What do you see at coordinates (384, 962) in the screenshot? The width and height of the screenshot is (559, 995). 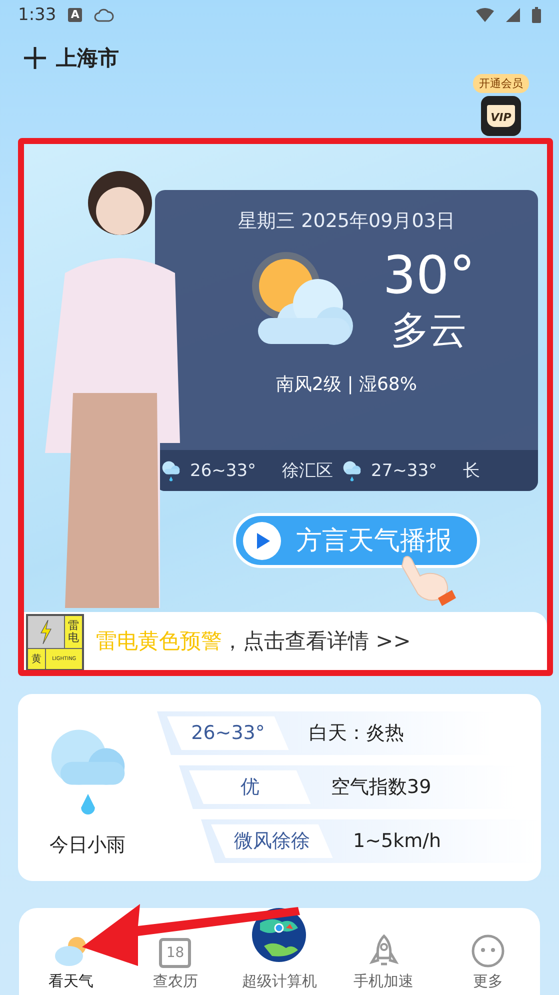 I see `nav-tab: 手机加速` at bounding box center [384, 962].